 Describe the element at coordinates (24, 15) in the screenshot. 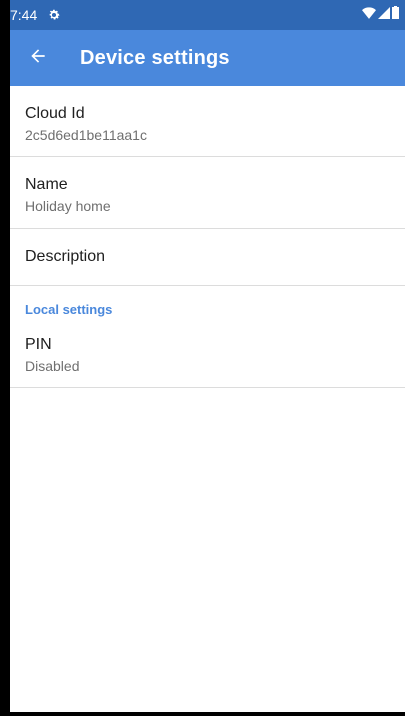

I see `status-time: 7:44` at that location.